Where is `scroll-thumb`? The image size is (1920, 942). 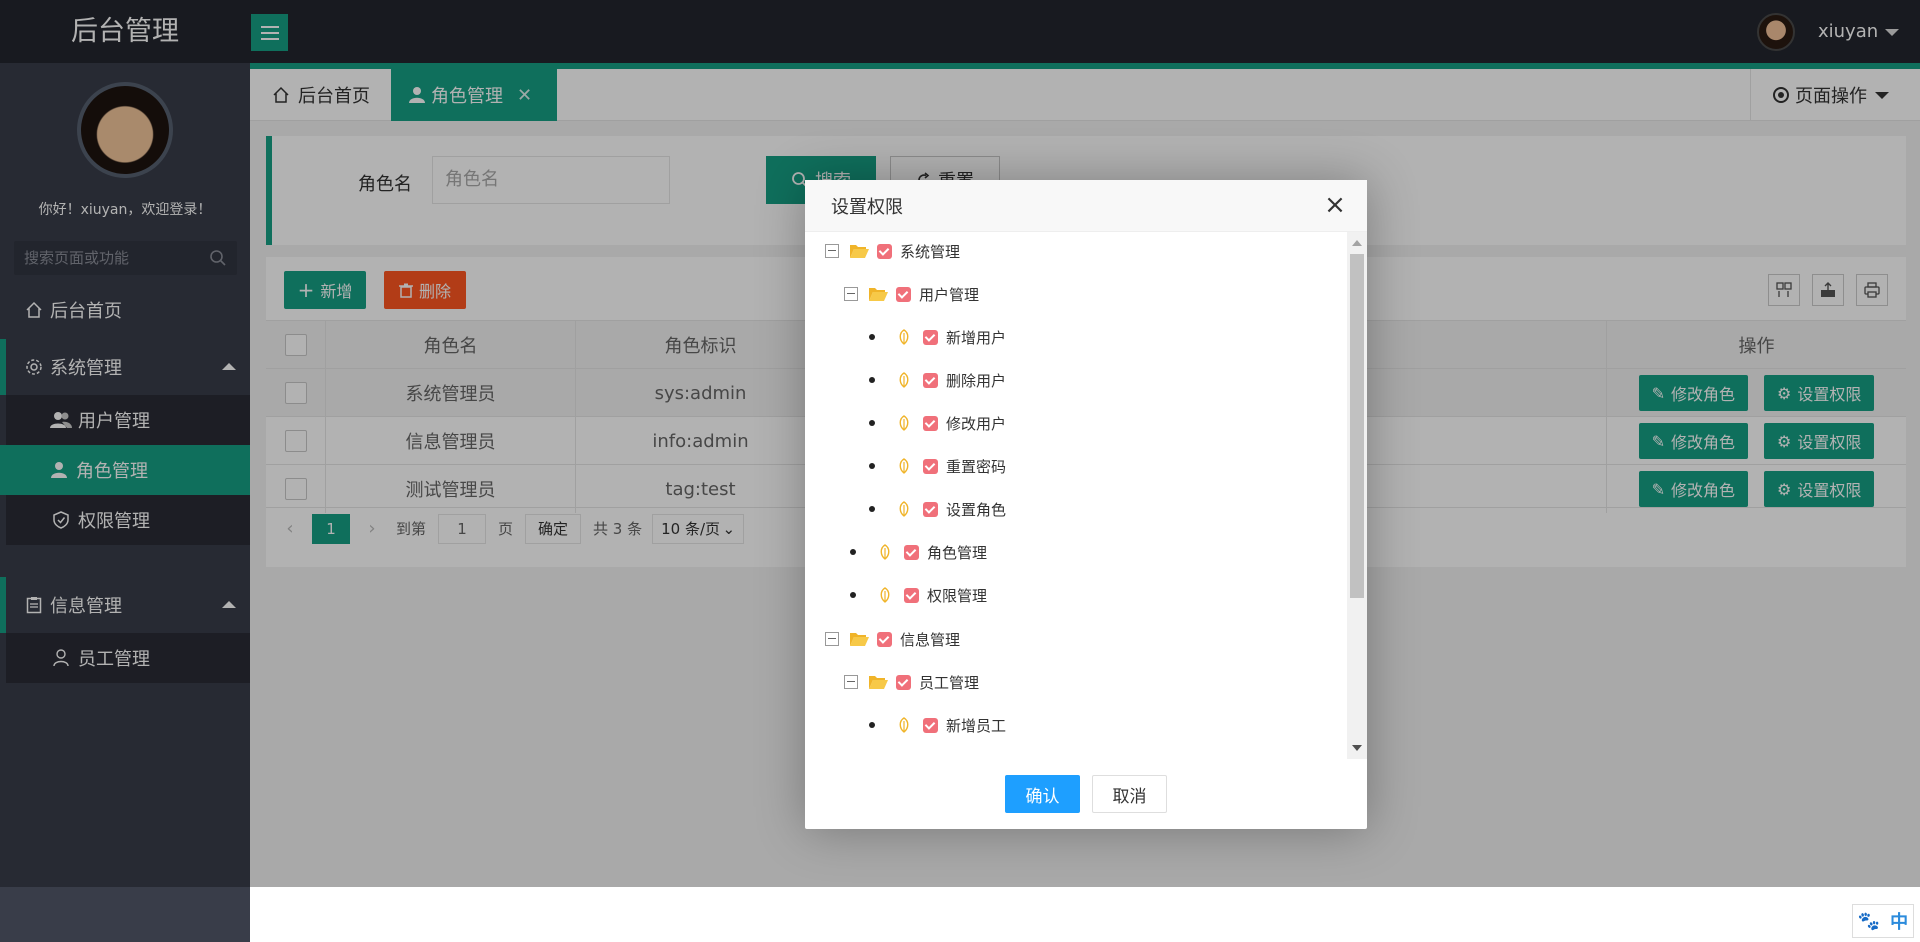
scroll-thumb is located at coordinates (1357, 426).